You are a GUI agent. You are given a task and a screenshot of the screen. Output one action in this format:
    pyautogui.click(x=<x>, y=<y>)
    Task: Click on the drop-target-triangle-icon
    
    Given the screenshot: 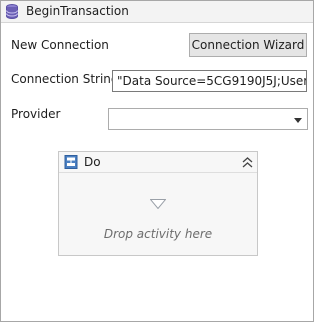 What is the action you would take?
    pyautogui.click(x=158, y=204)
    